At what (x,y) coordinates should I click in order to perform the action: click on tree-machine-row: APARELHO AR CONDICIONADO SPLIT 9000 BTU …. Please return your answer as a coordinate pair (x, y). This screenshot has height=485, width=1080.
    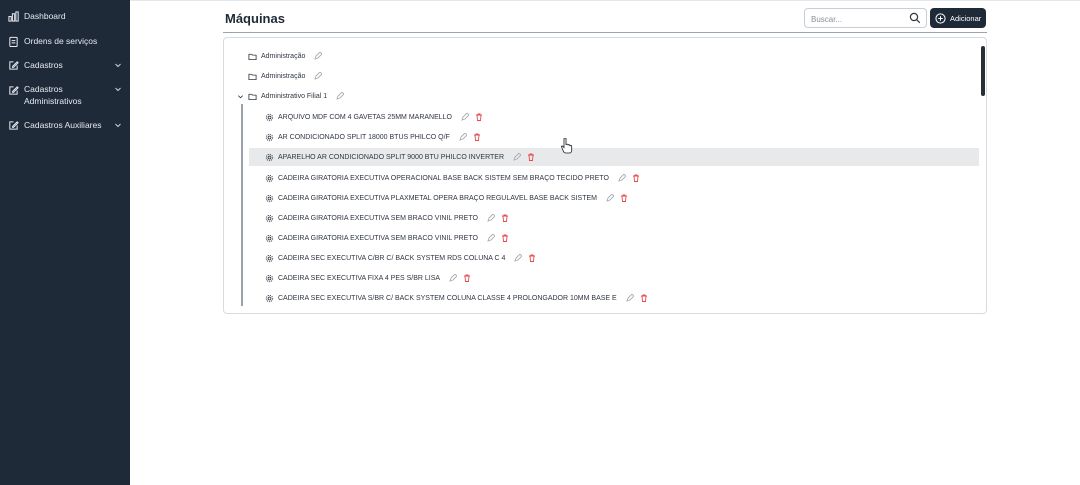
    Looking at the image, I should click on (614, 157).